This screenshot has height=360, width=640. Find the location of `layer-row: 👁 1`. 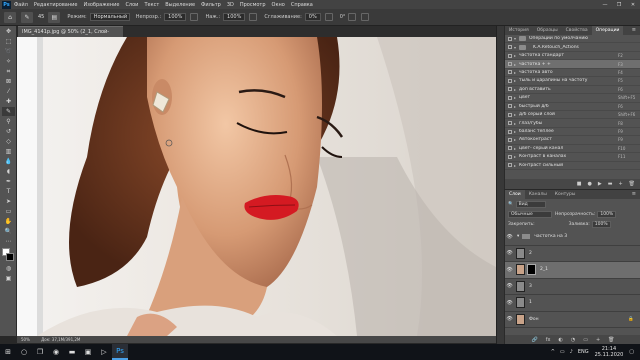

layer-row: 👁 1 is located at coordinates (572, 303).